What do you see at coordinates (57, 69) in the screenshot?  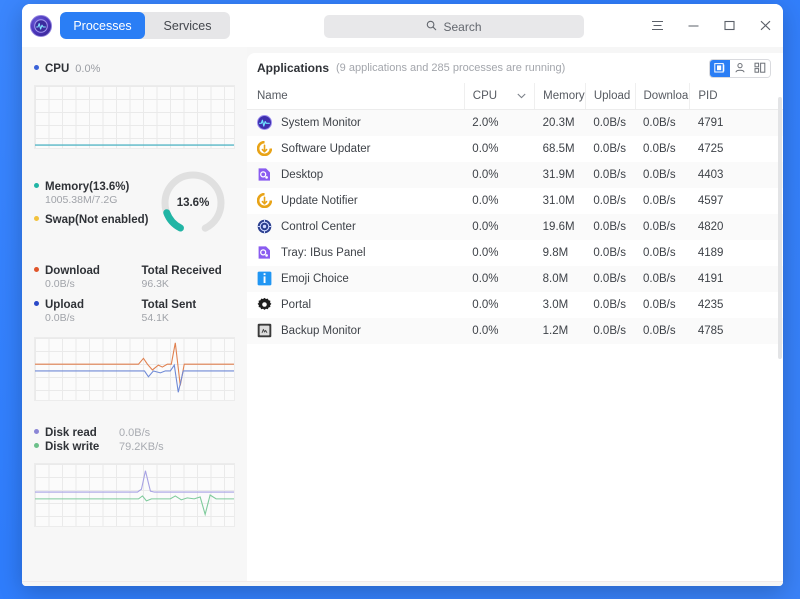 I see `cpu-label: CPU` at bounding box center [57, 69].